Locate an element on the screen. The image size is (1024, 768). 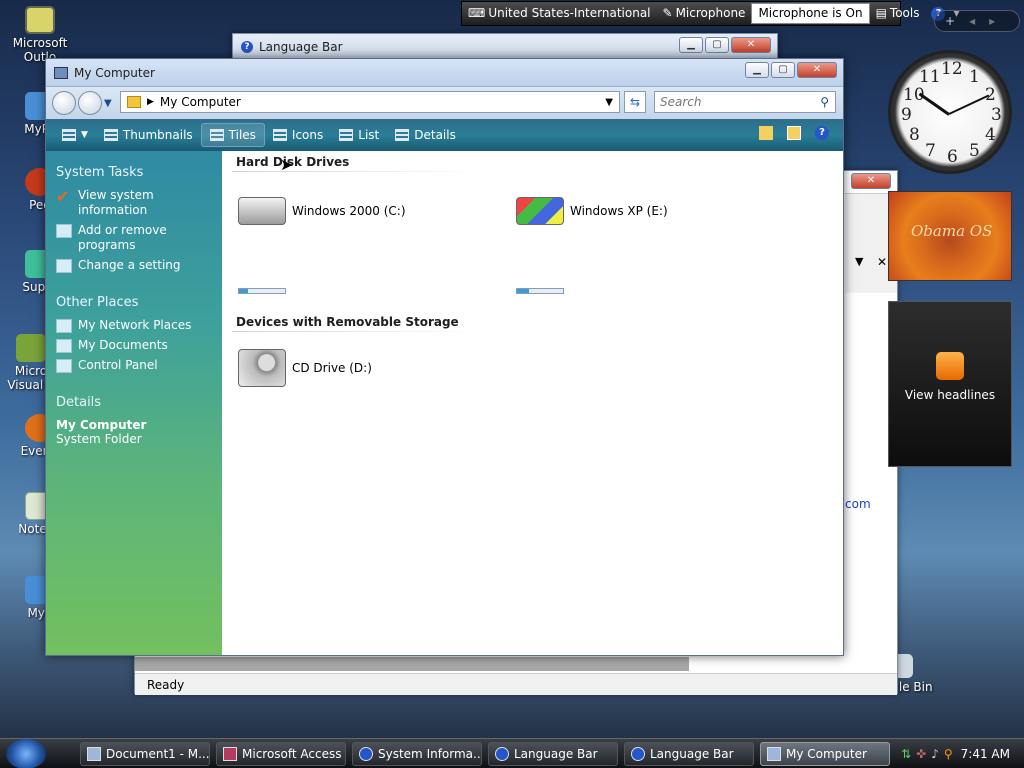
link-fragment: com is located at coordinates (858, 504).